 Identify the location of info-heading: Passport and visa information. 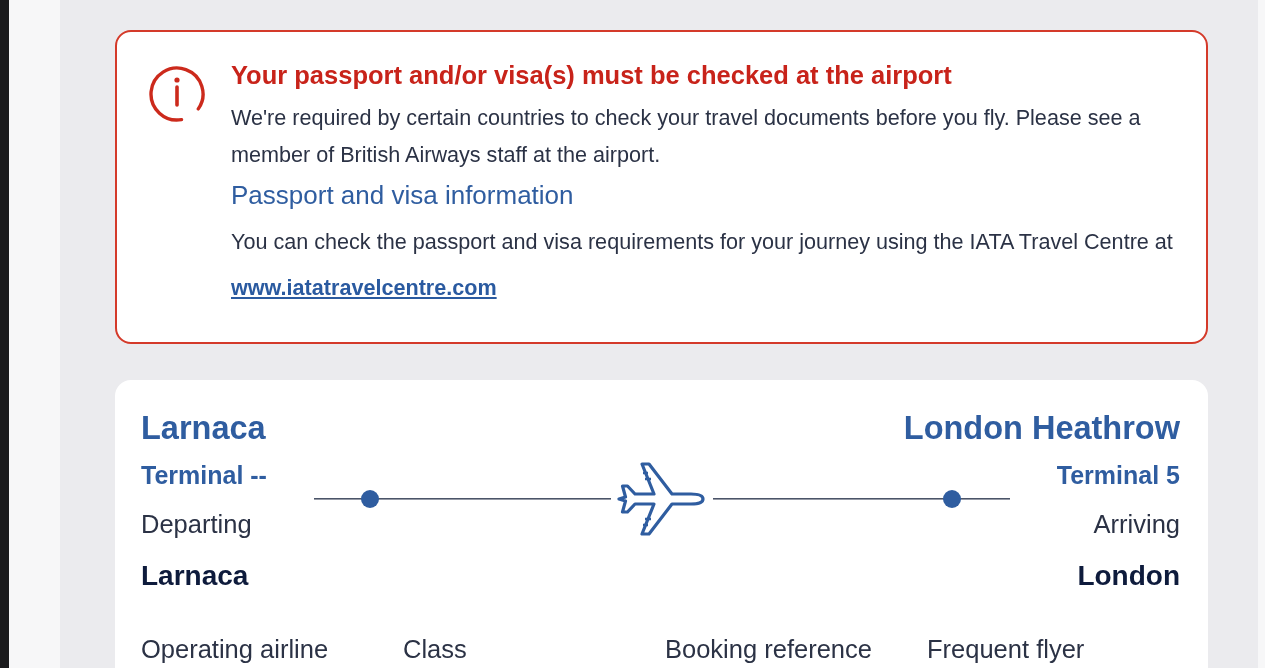
(402, 195).